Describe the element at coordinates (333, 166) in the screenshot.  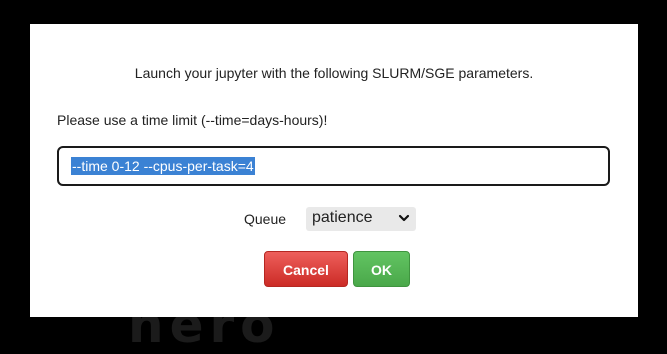
I see `slurm-parameters-input: --time 0-12 --cpus-per-task=4` at that location.